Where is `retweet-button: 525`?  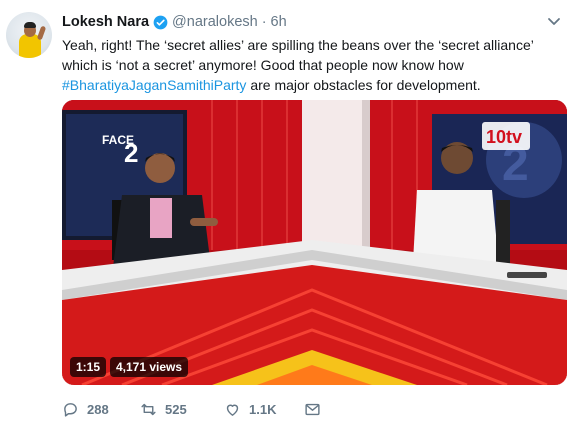
retweet-button: 525 is located at coordinates (163, 409).